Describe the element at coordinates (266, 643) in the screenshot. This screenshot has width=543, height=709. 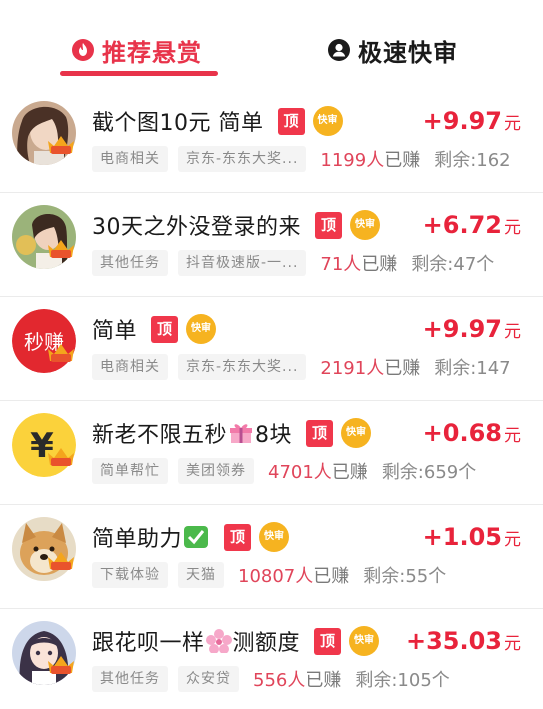
I see `task-title-end: 测额度` at that location.